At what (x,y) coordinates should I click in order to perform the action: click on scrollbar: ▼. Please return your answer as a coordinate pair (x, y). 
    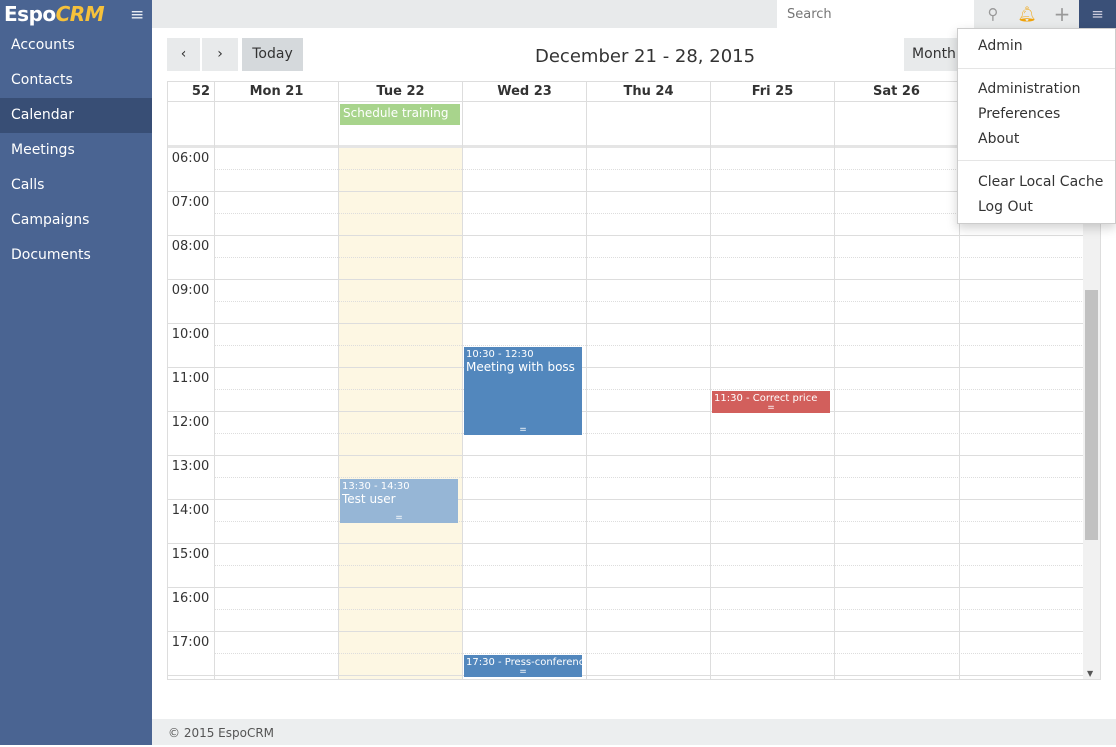
    Looking at the image, I should click on (1091, 413).